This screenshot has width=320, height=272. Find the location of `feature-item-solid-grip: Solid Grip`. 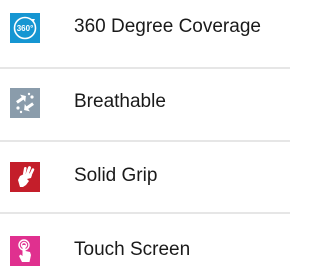

feature-item-solid-grip: Solid Grip is located at coordinates (145, 176).